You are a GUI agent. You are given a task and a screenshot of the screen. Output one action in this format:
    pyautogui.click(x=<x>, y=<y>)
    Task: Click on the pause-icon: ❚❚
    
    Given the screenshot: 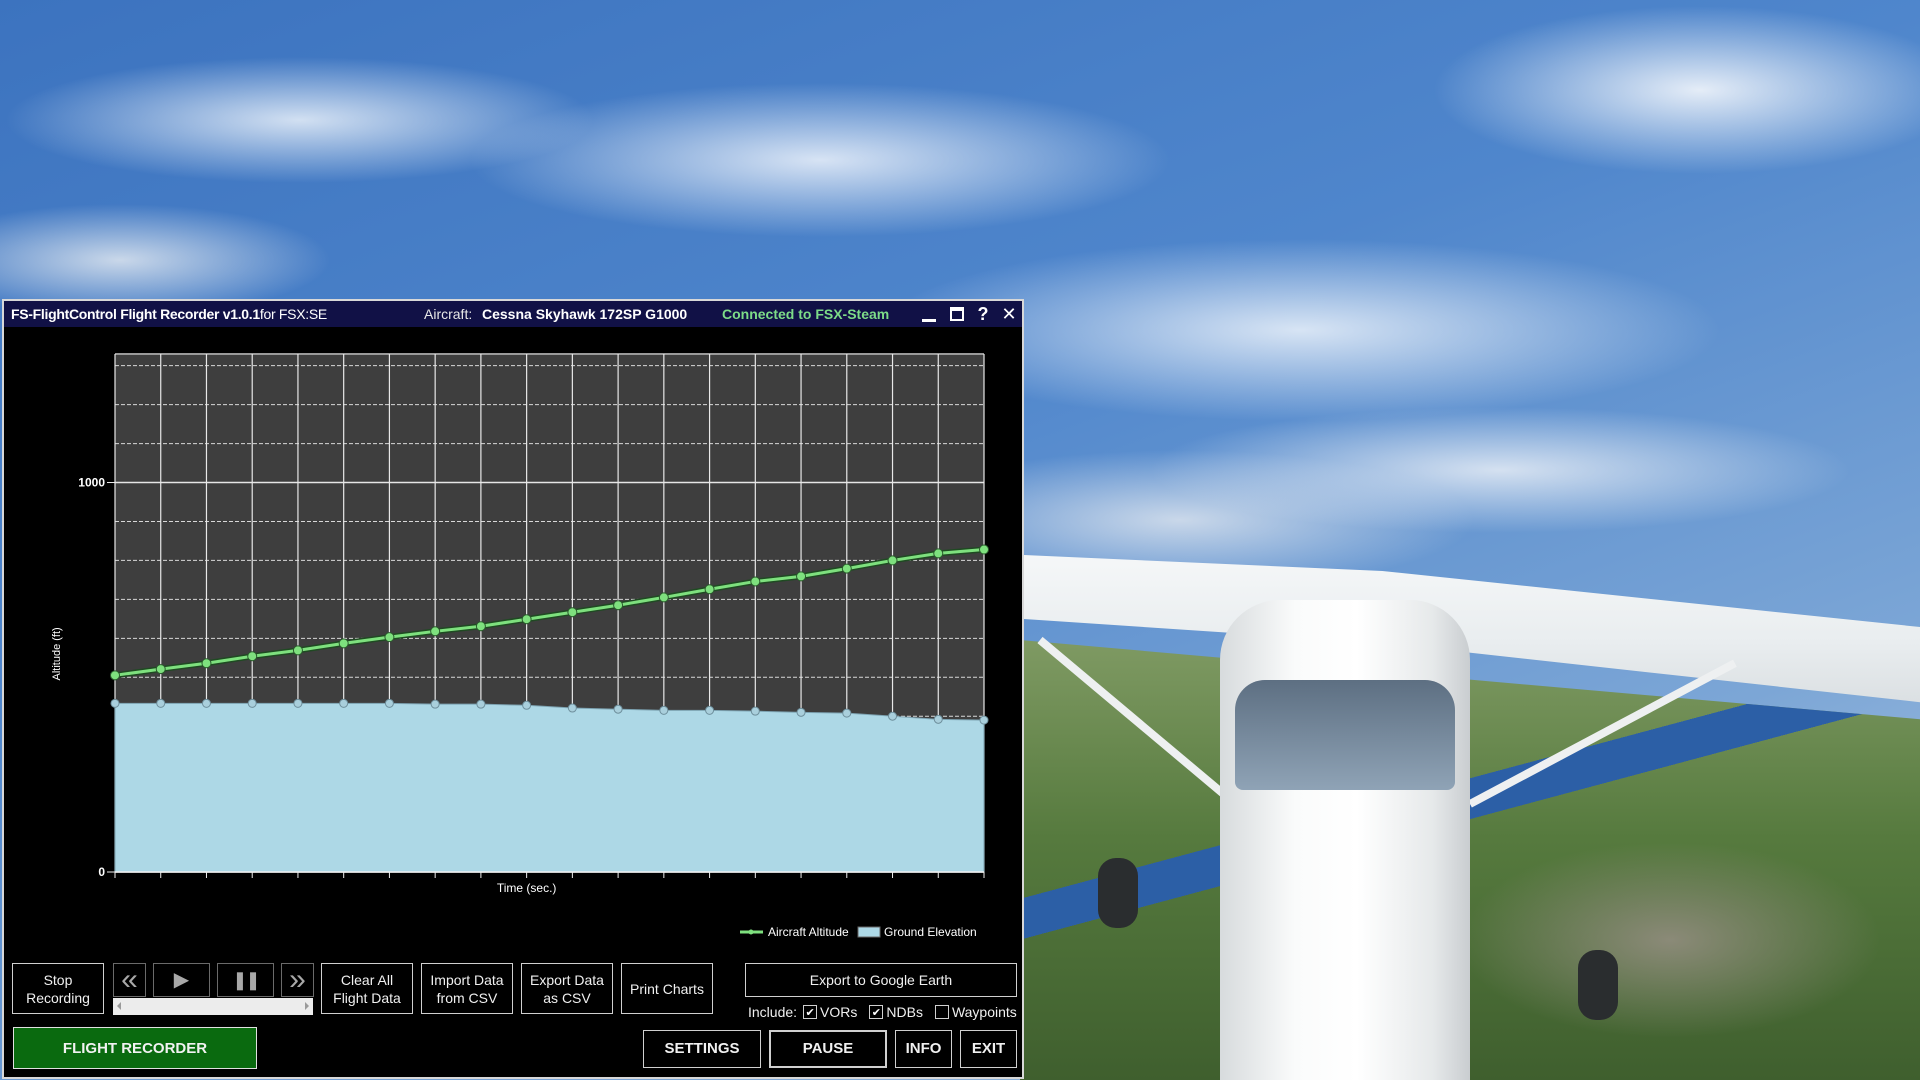 What is the action you would take?
    pyautogui.click(x=246, y=980)
    